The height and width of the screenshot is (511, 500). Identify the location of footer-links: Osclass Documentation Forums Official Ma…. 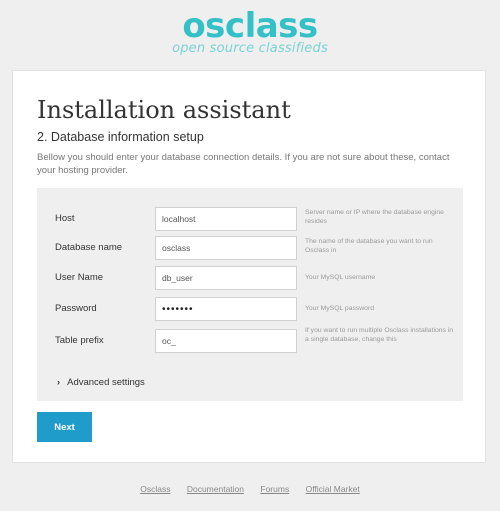
(250, 489).